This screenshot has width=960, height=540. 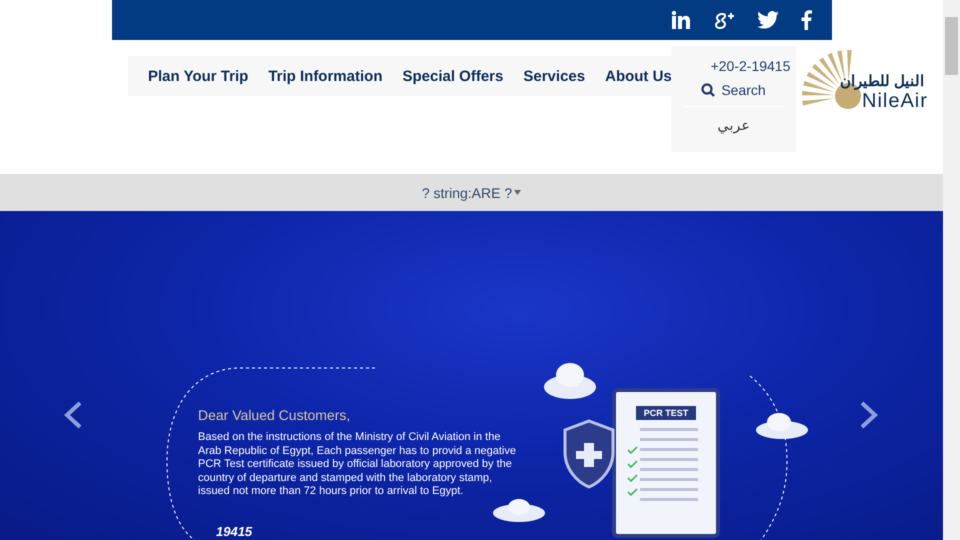 What do you see at coordinates (472, 192) in the screenshot?
I see `country-select: ? string:ARE ?` at bounding box center [472, 192].